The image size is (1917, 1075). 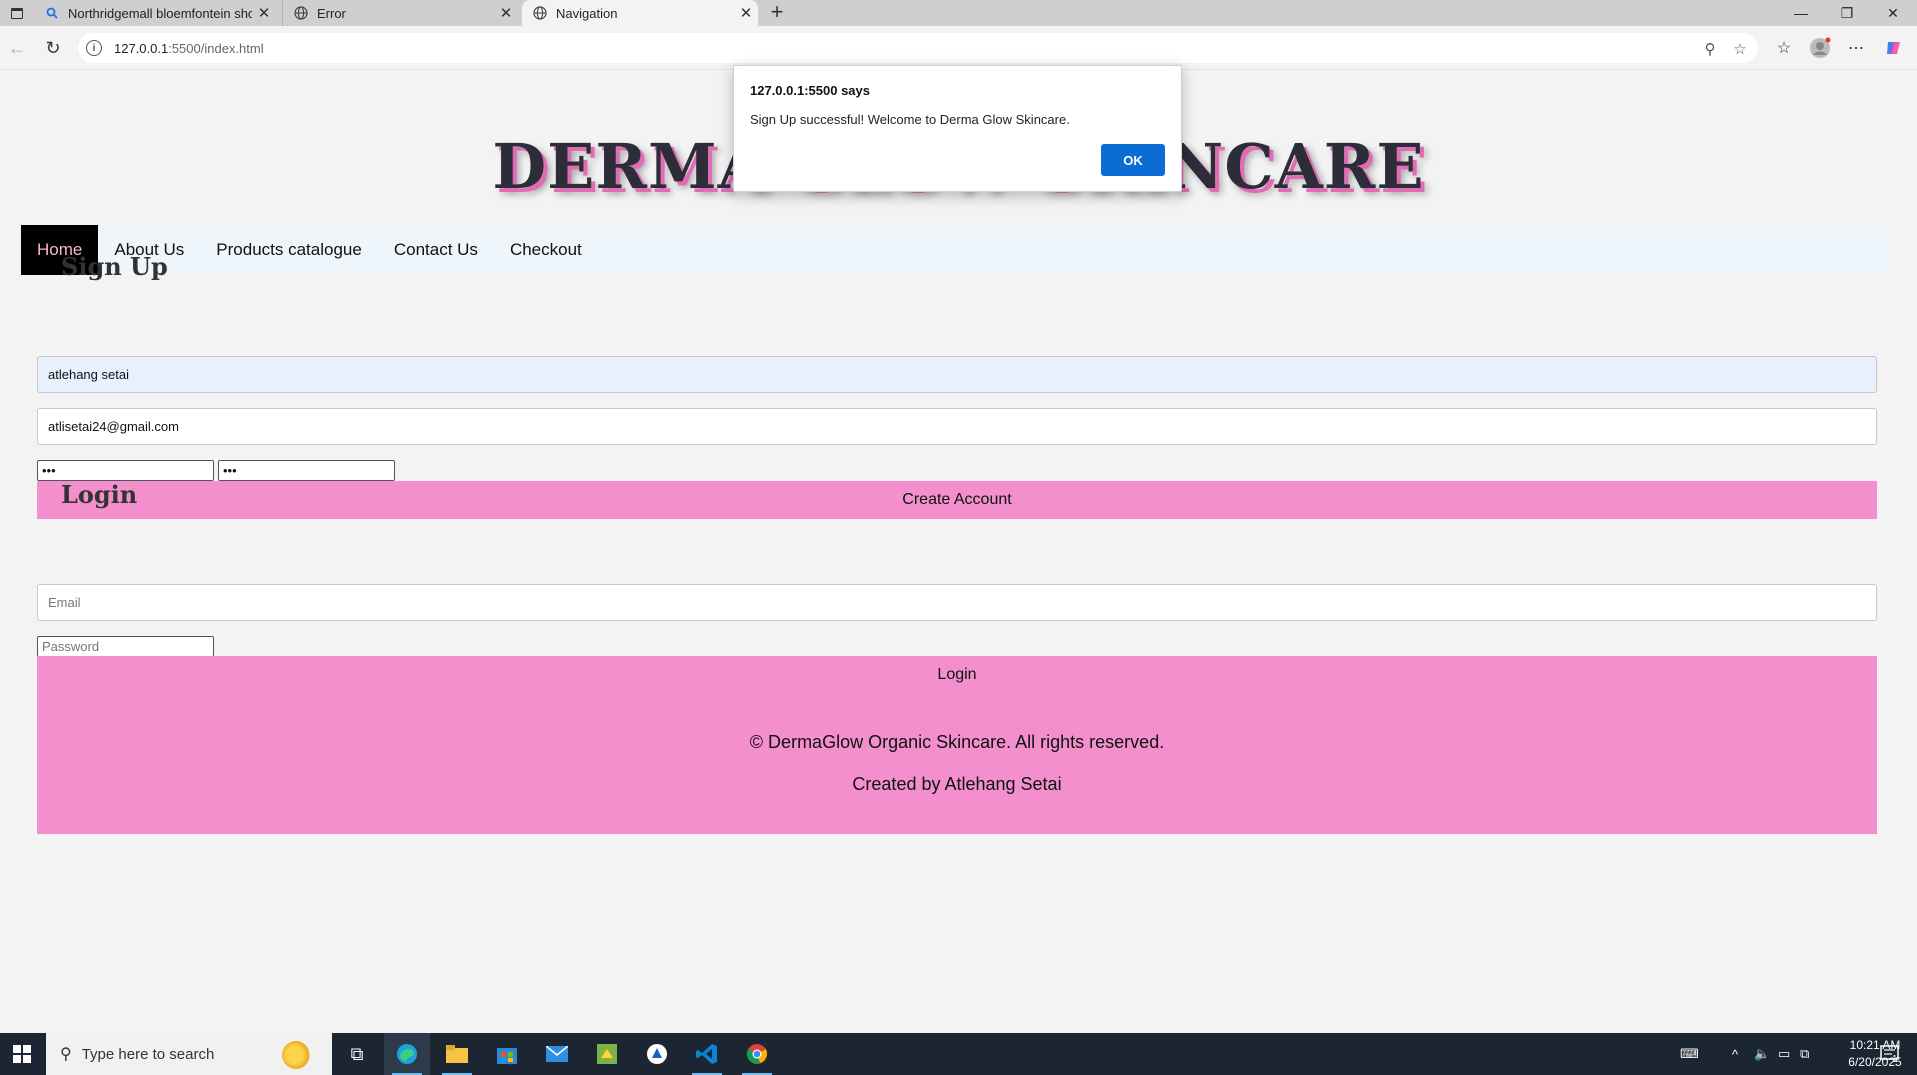 I want to click on taskbar-search-box: ⚲ Type here to search, so click(x=189, y=1054).